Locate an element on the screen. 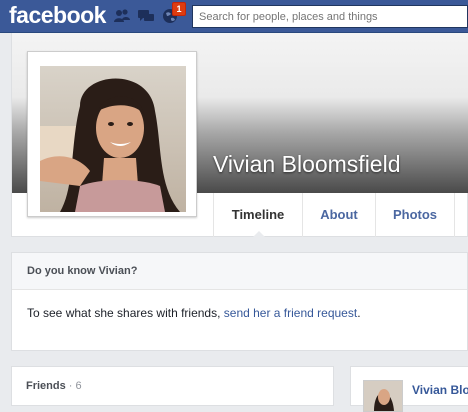 This screenshot has height=412, width=468. send-friend-request-link: send her a friend request is located at coordinates (290, 313).